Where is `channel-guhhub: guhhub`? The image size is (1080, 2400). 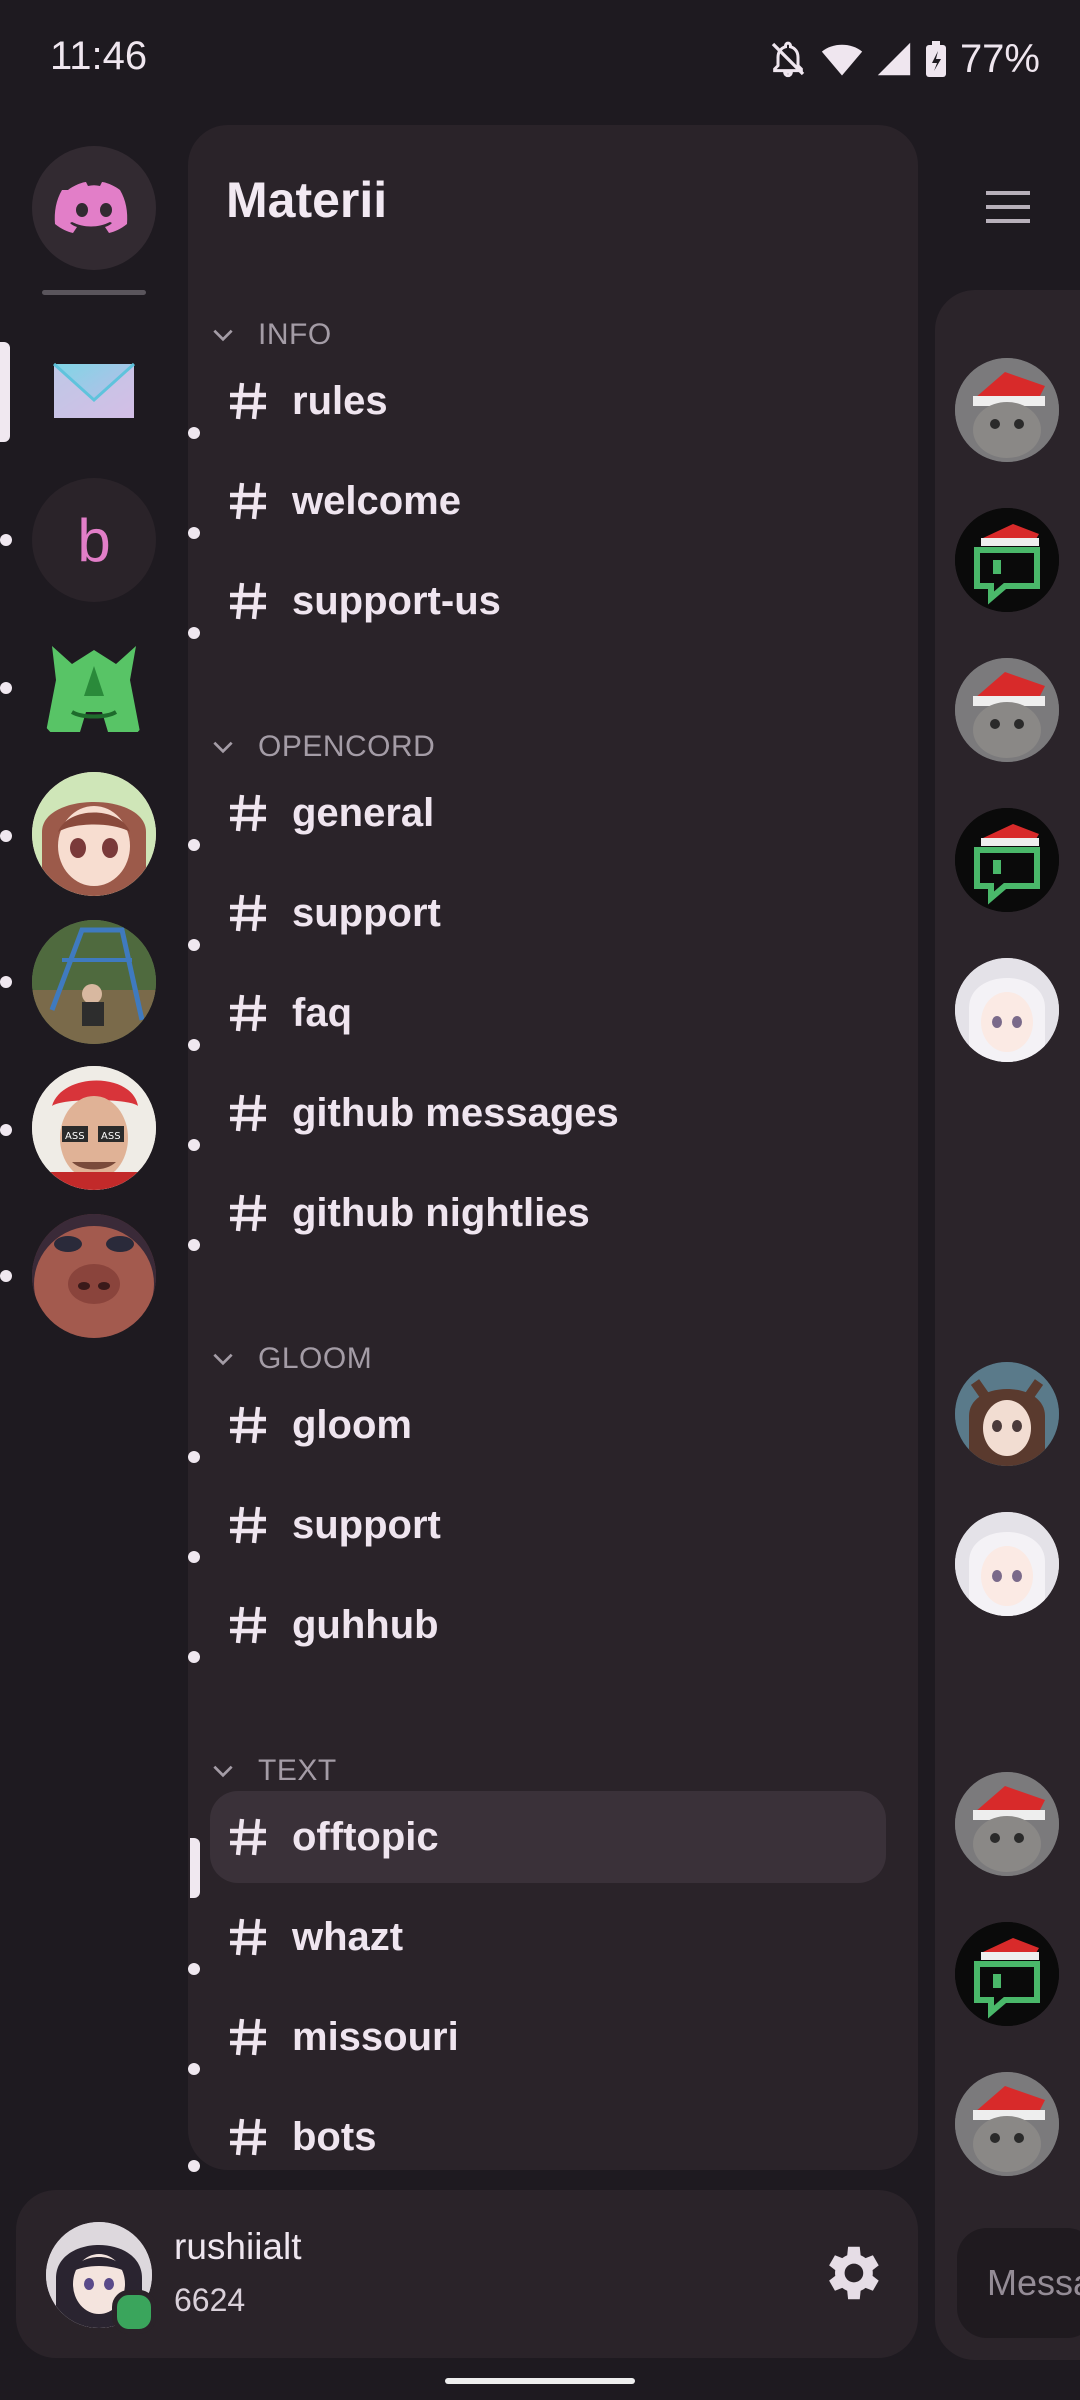 channel-guhhub: guhhub is located at coordinates (548, 1625).